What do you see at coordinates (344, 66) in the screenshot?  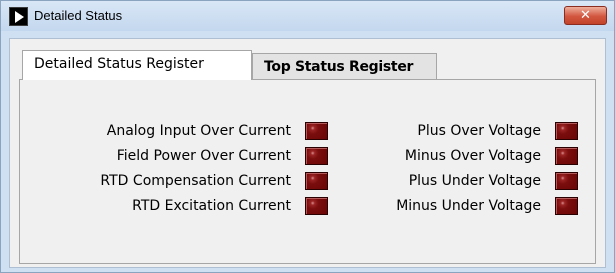 I see `tab-top-status-register: Top Status Register` at bounding box center [344, 66].